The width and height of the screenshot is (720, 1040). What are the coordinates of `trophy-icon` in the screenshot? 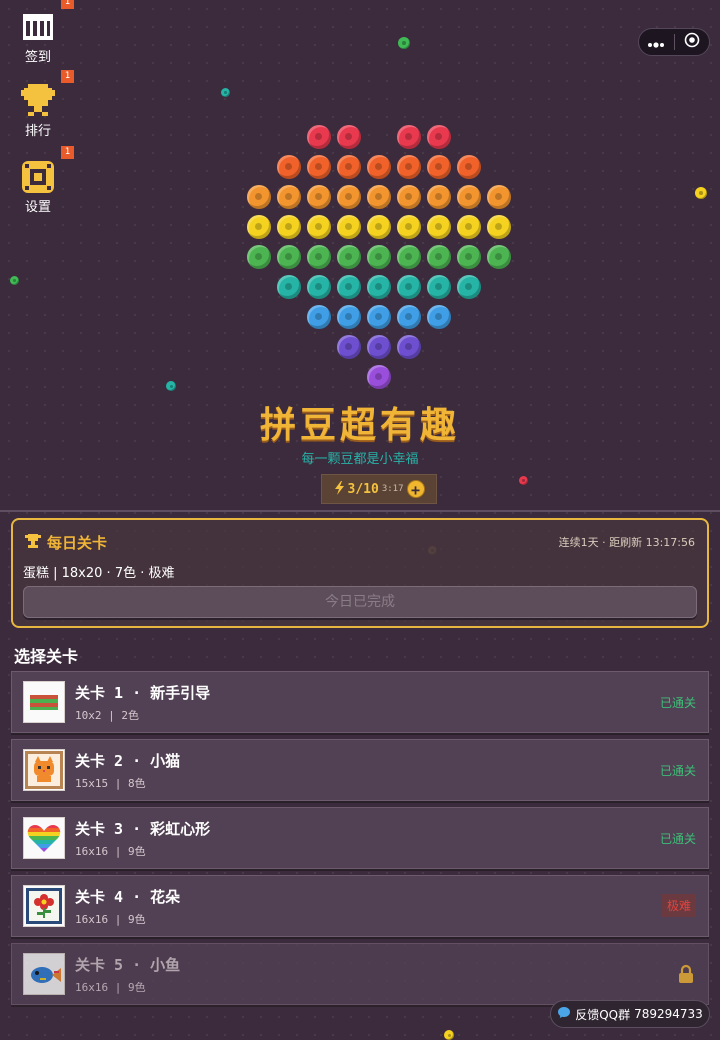 It's located at (33, 543).